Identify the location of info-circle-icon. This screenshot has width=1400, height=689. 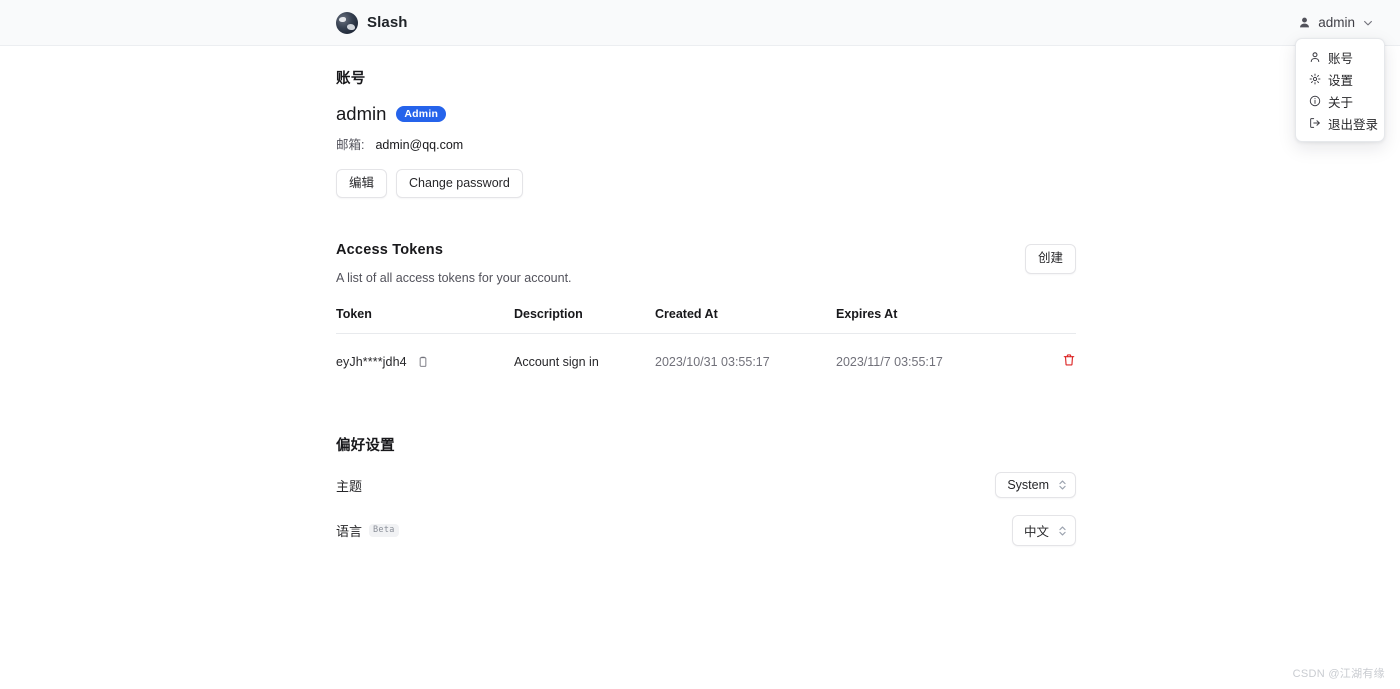
(1314, 101).